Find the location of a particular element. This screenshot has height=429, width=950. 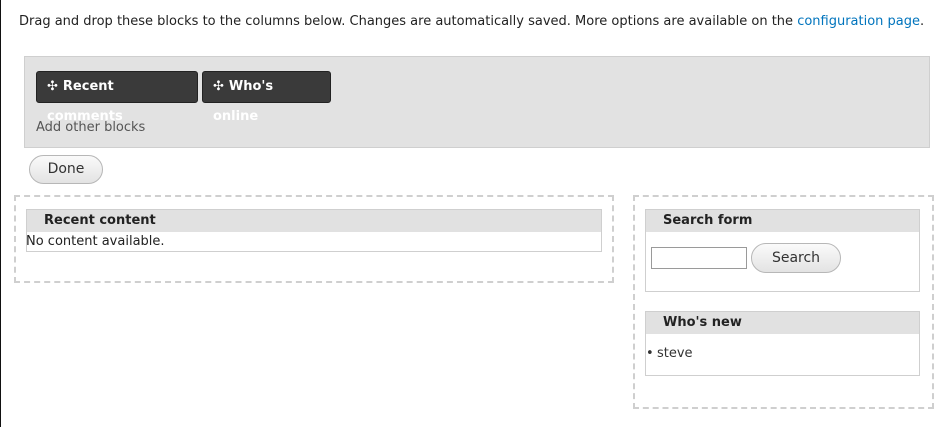

block-title: Search form is located at coordinates (782, 221).